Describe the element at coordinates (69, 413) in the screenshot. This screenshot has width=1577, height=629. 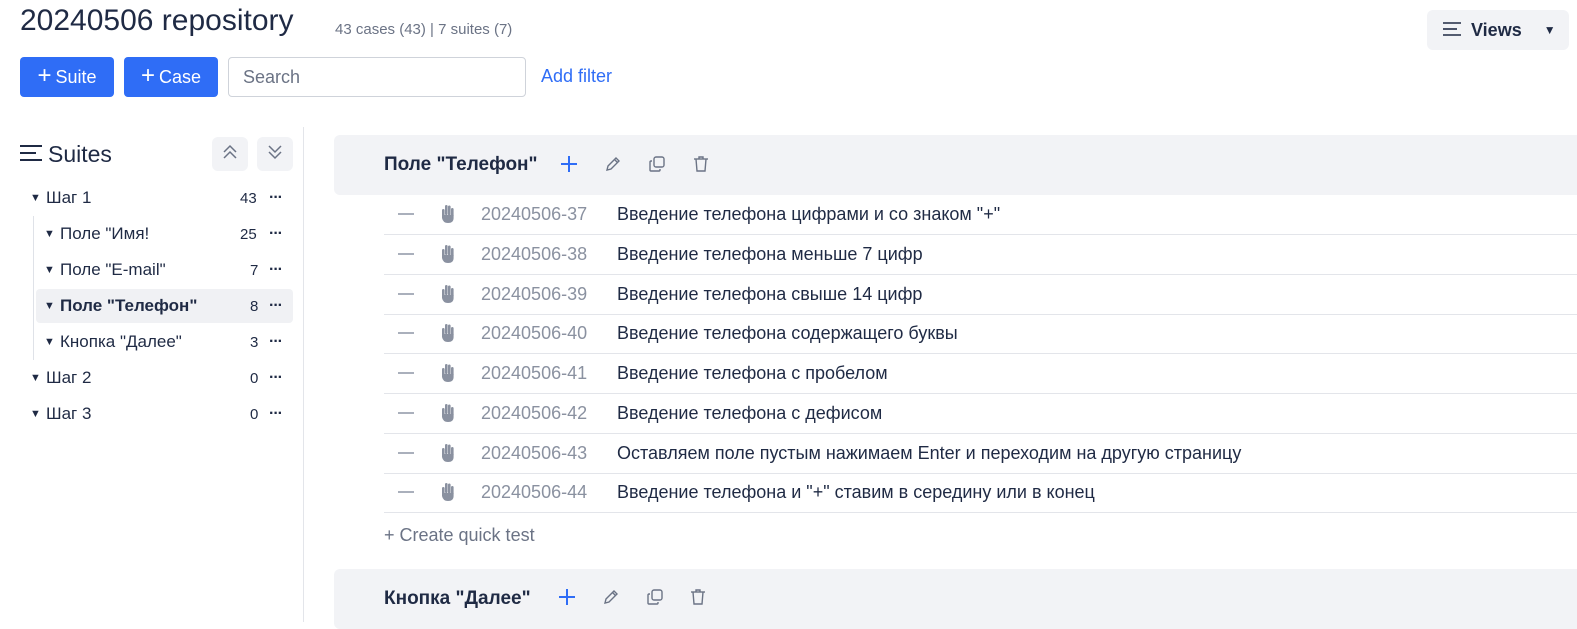
I see `sidebar-item-label: Шаг 3` at that location.